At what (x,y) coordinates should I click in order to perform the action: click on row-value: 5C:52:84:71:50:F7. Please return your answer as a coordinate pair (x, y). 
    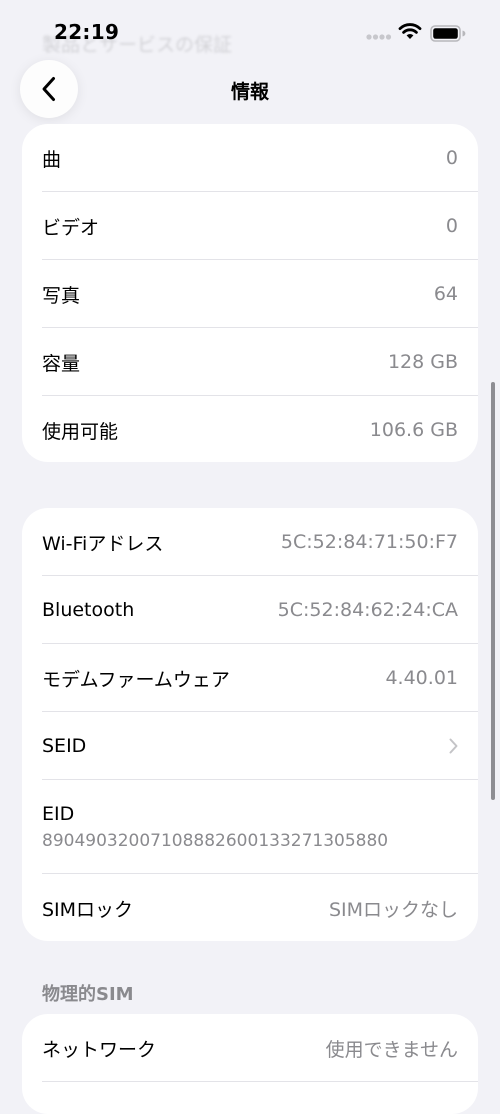
    Looking at the image, I should click on (369, 542).